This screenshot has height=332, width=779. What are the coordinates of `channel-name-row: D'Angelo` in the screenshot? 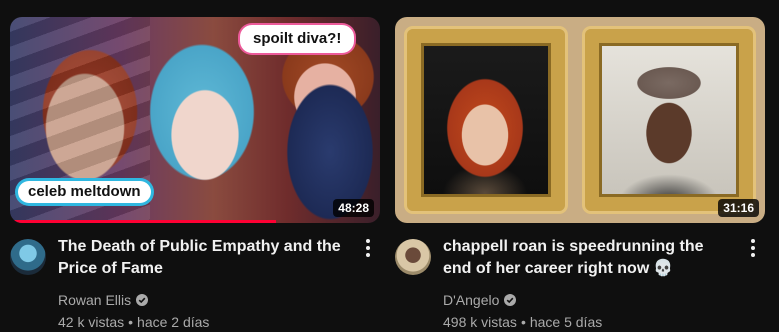 It's located at (480, 300).